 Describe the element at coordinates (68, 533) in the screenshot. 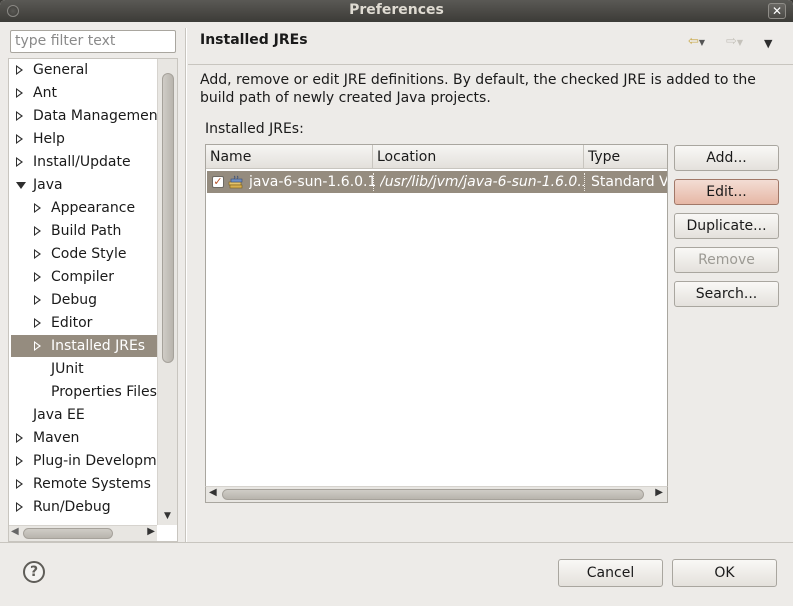

I see `tree-hscroll-thumb` at that location.